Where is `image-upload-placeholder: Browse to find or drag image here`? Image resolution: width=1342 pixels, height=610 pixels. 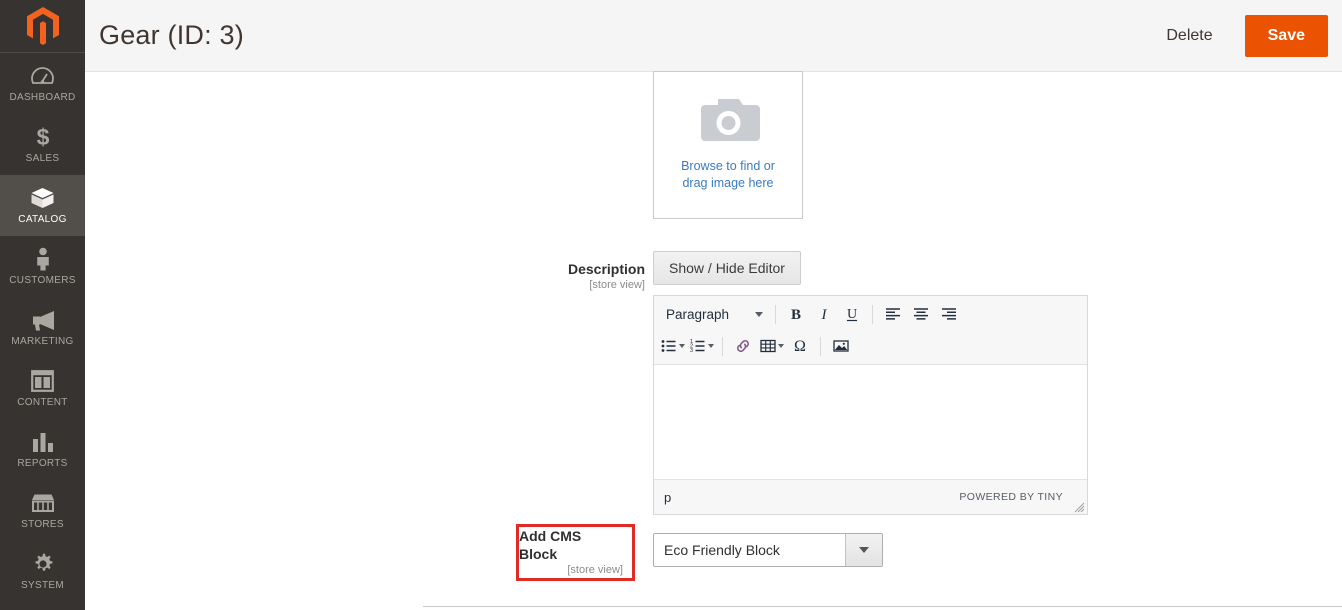 image-upload-placeholder: Browse to find or drag image here is located at coordinates (728, 145).